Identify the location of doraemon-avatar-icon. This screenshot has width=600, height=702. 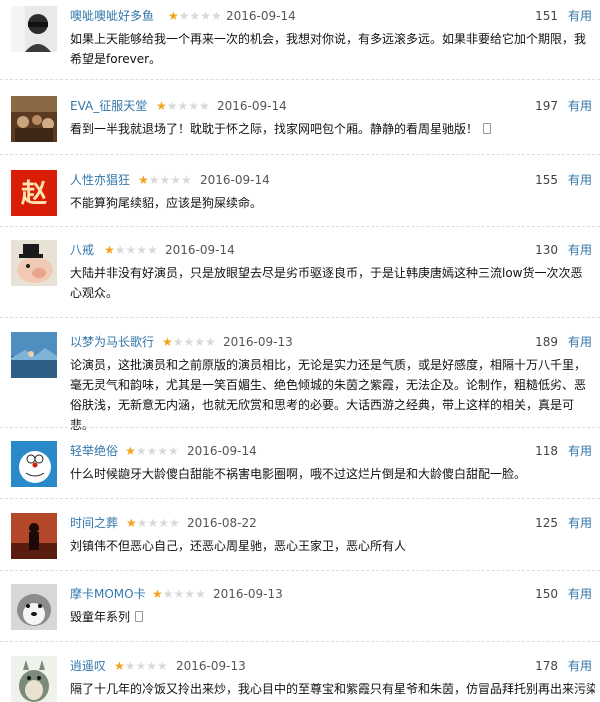
(34, 464).